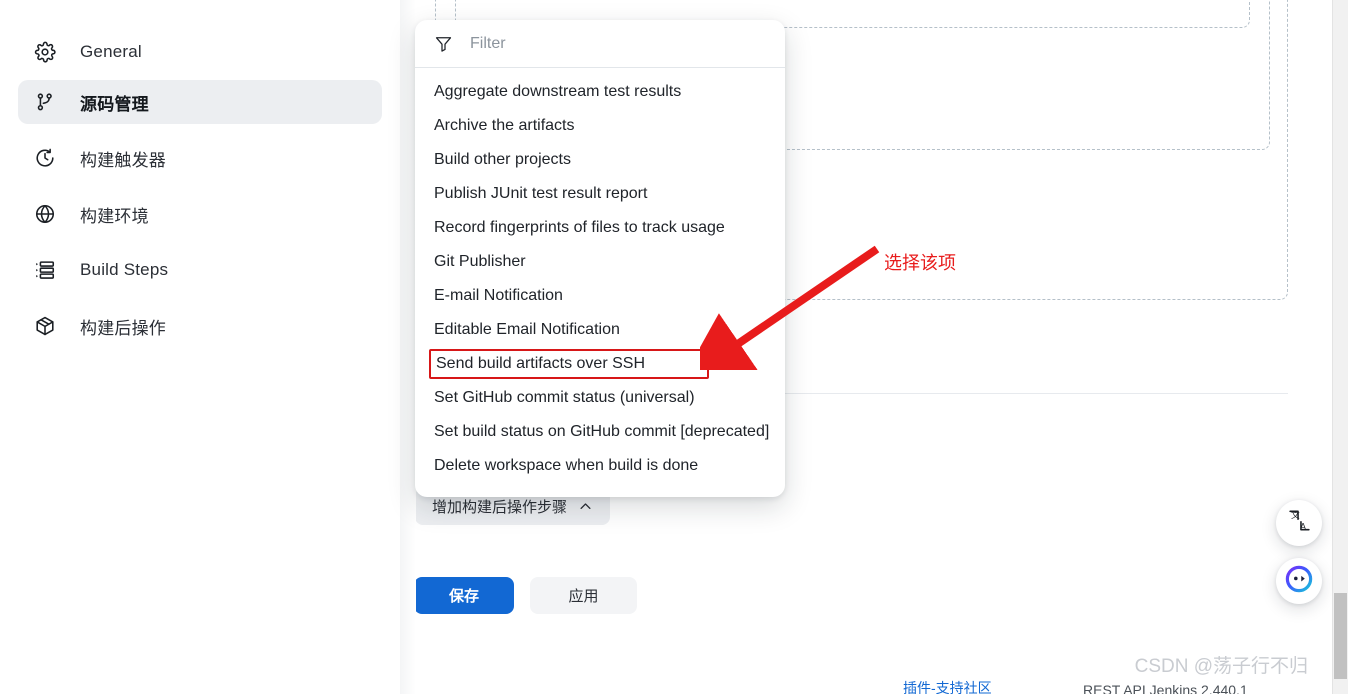  Describe the element at coordinates (45, 102) in the screenshot. I see `git-branch-icon` at that location.